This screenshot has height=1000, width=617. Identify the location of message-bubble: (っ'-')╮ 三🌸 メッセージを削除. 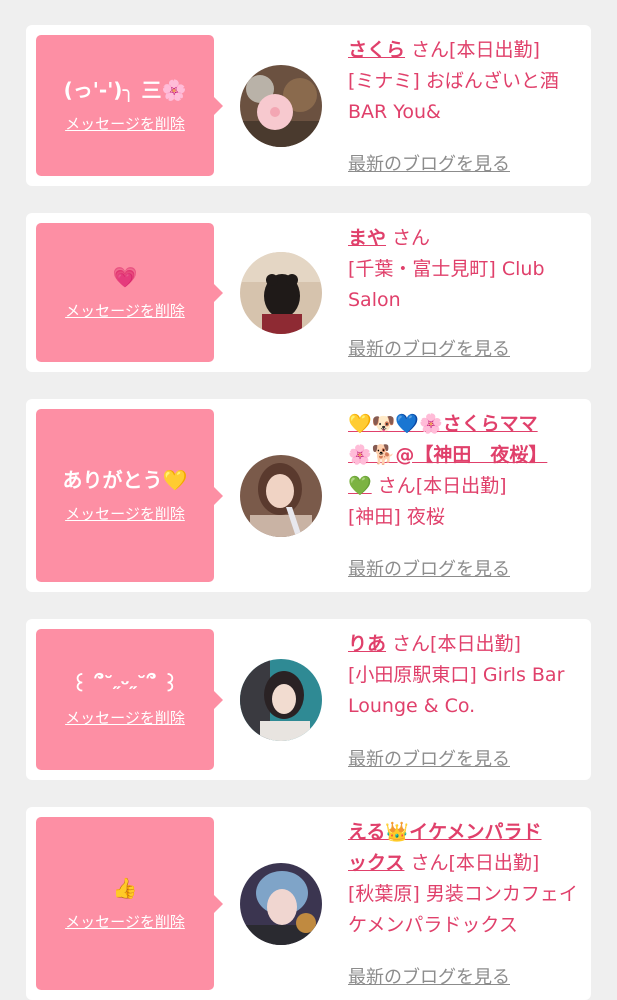
(129, 105).